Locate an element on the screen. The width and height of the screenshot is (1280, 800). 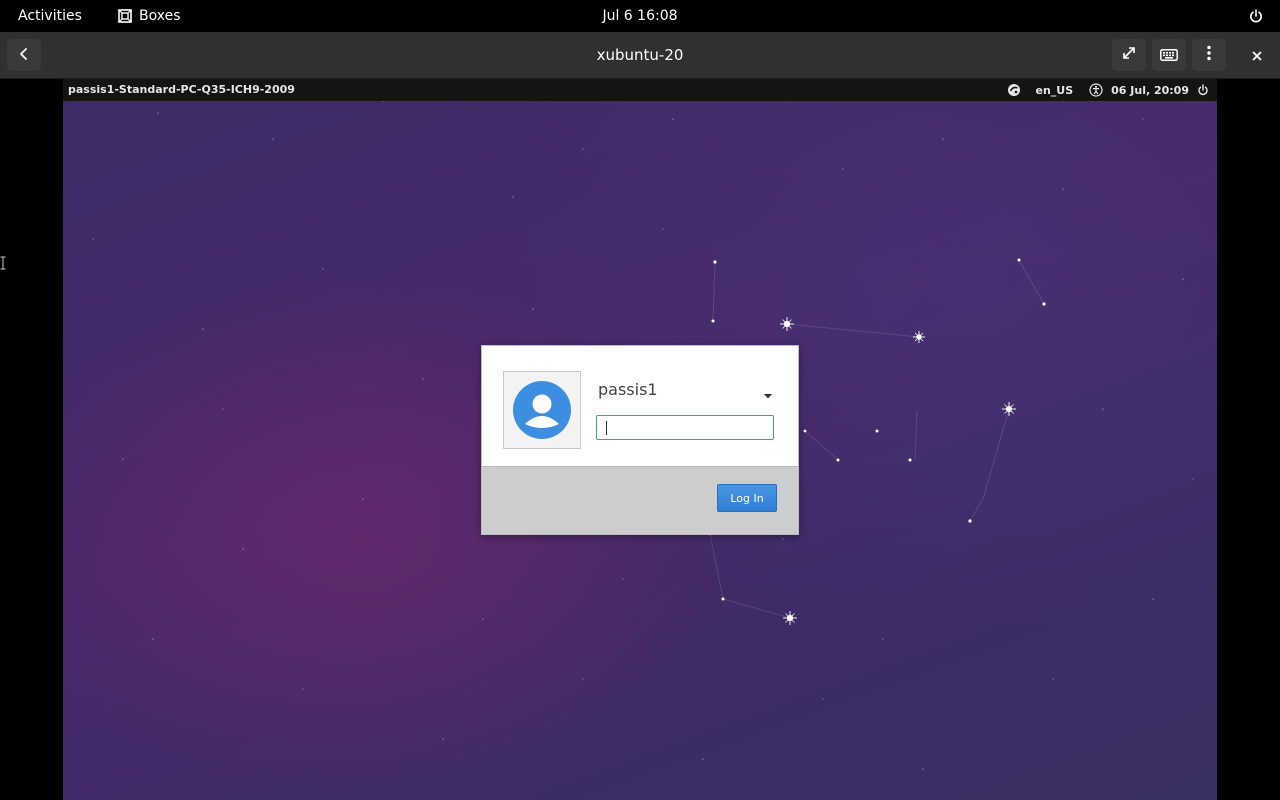
language-selector: en_US is located at coordinates (1054, 90).